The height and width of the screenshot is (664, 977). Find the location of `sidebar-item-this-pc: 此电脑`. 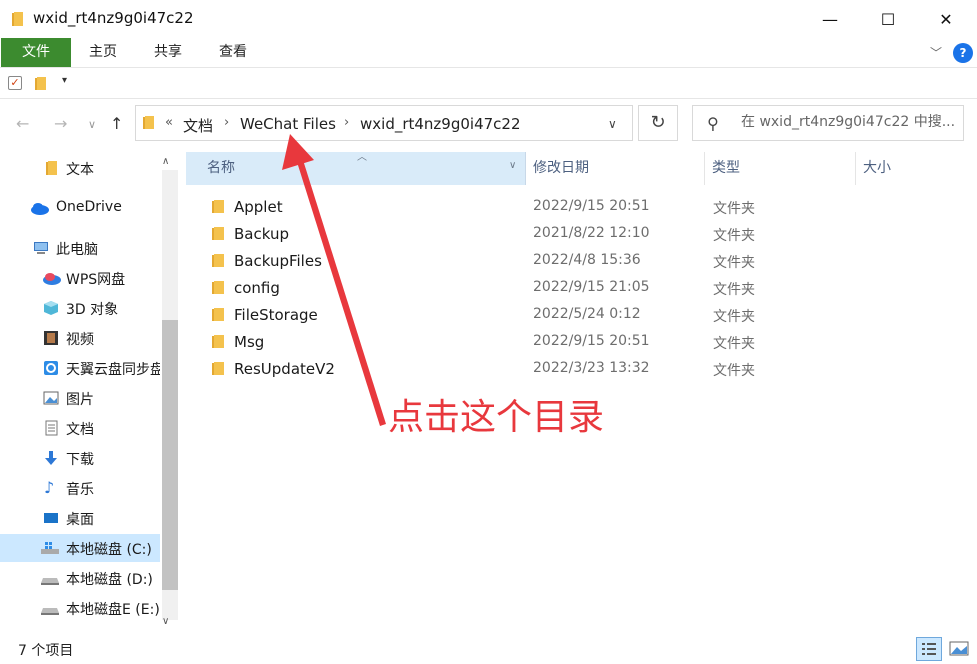

sidebar-item-this-pc: 此电脑 is located at coordinates (80, 248).